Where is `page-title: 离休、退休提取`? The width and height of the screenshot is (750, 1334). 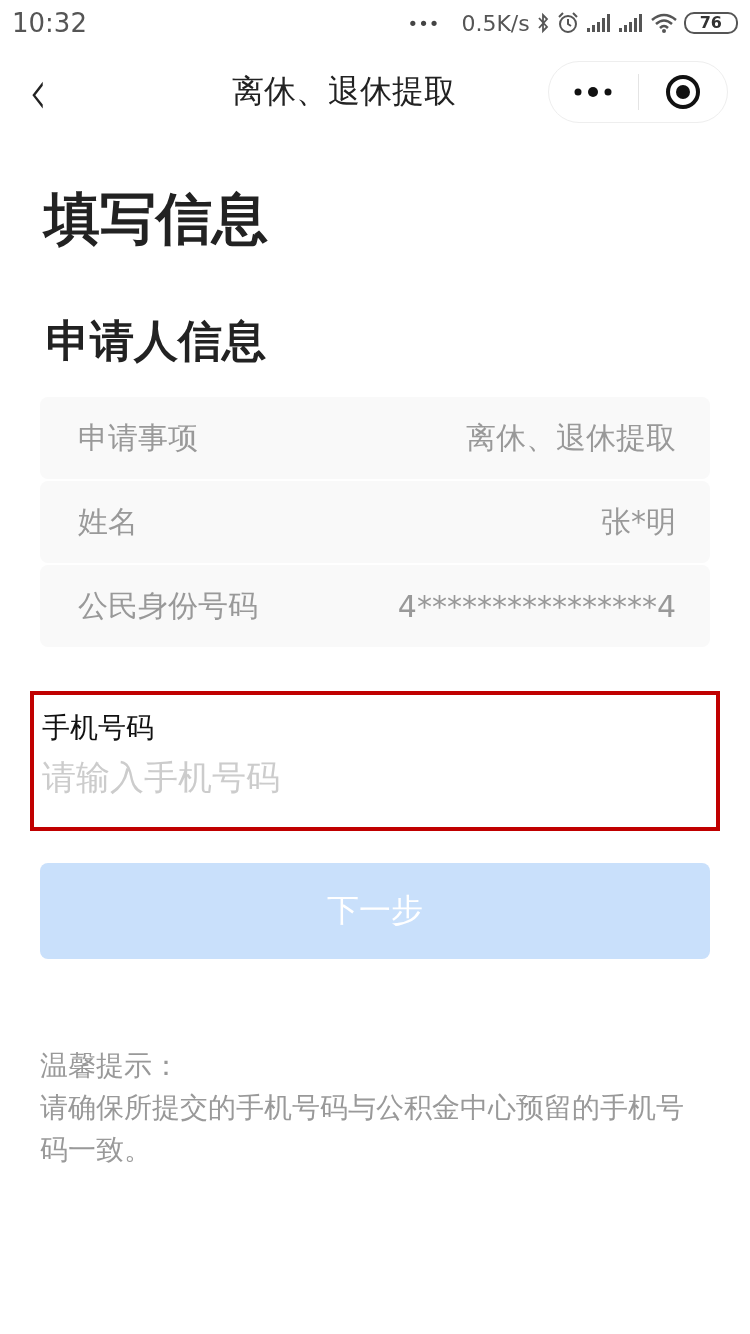 page-title: 离休、退休提取 is located at coordinates (344, 91).